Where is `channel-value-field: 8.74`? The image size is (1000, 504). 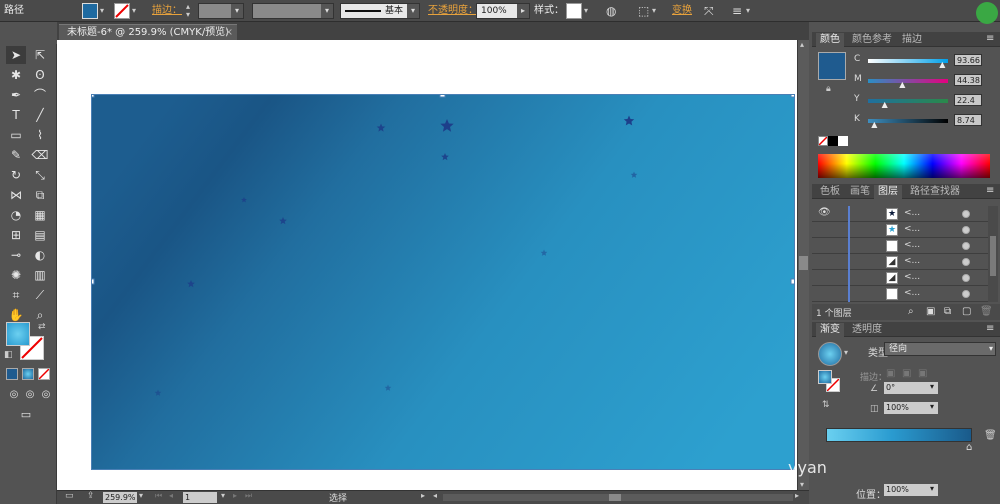
channel-value-field: 8.74 is located at coordinates (968, 120).